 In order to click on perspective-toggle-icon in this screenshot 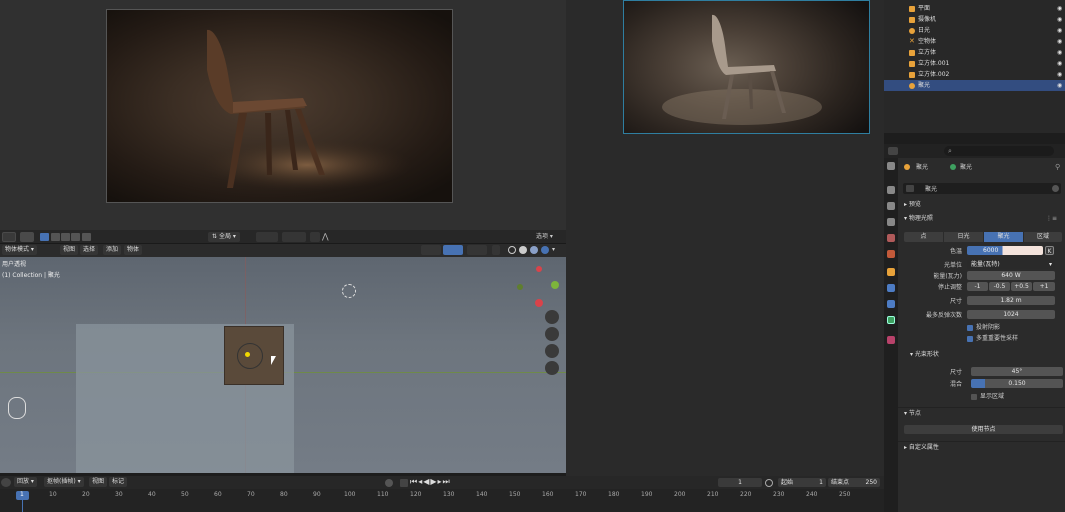, I will do `click(552, 368)`.